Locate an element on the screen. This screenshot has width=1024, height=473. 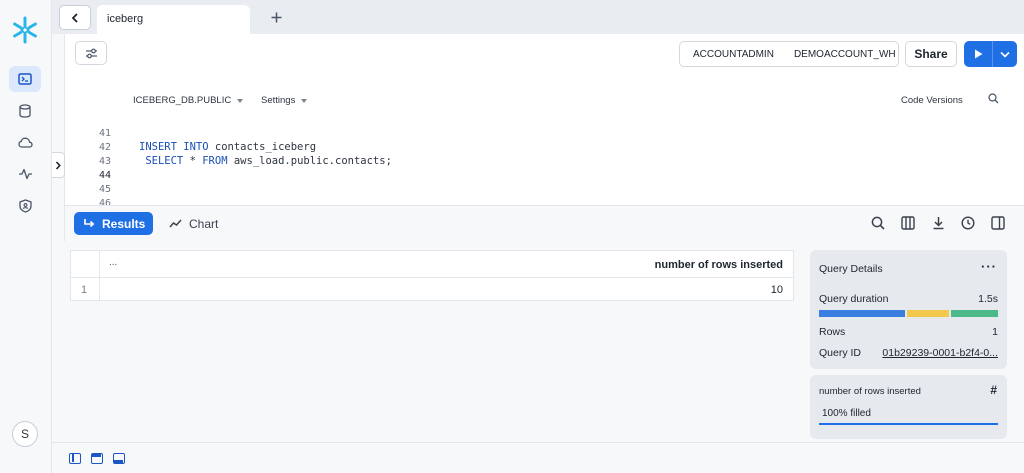
editor-search-button is located at coordinates (993, 100).